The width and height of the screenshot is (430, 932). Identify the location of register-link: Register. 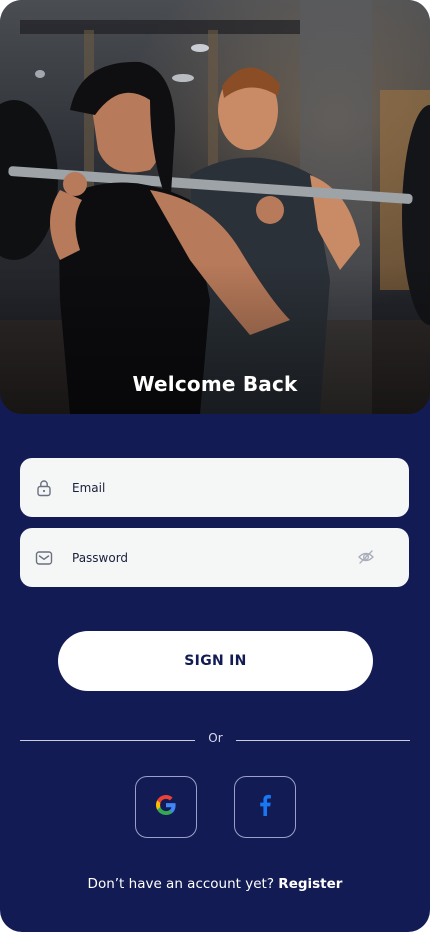
(310, 884).